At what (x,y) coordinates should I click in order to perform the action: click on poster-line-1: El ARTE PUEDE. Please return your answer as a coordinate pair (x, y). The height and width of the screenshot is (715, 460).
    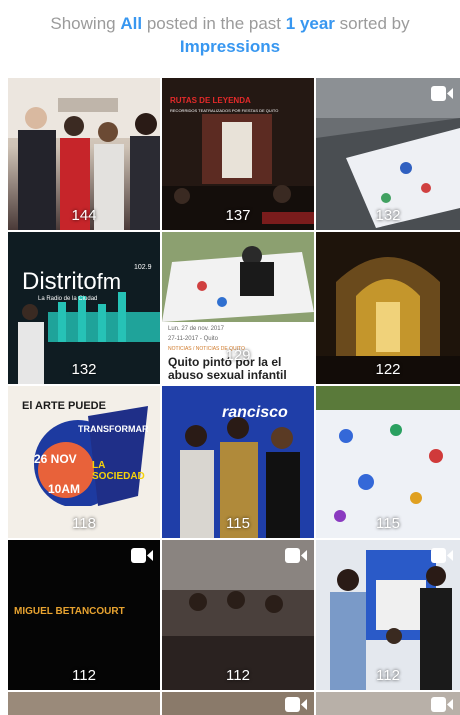
    Looking at the image, I should click on (64, 406).